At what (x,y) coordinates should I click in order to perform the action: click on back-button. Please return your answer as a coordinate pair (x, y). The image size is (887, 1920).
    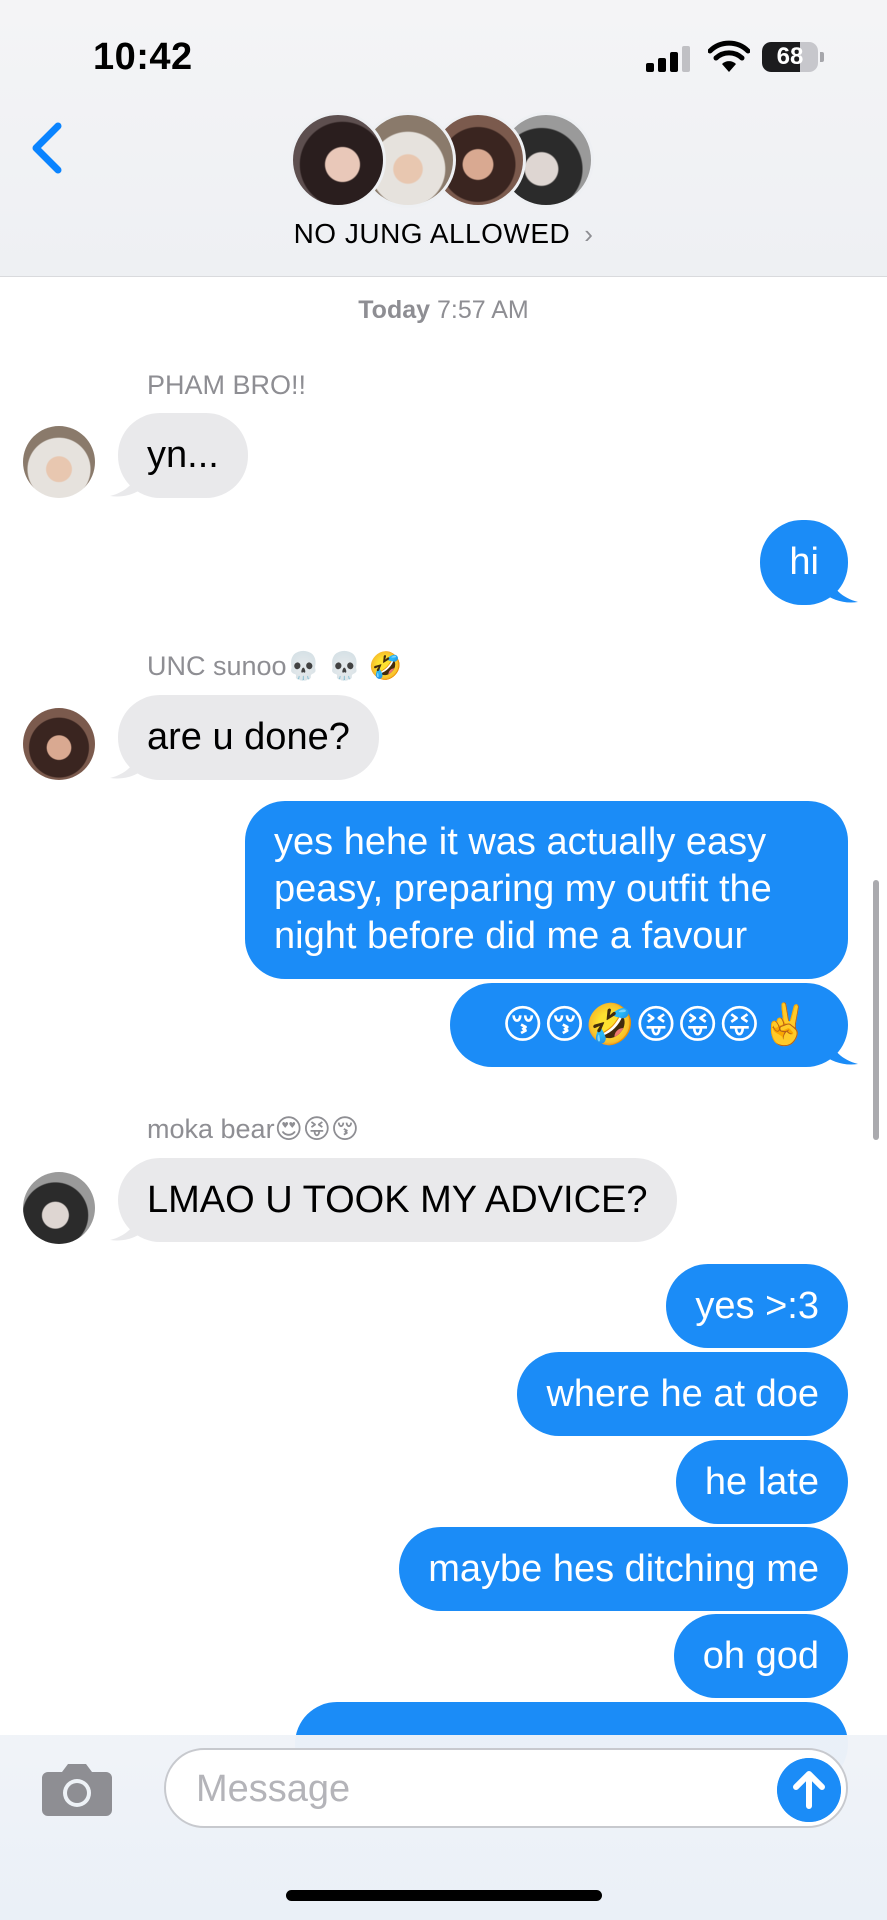
    Looking at the image, I should click on (47, 148).